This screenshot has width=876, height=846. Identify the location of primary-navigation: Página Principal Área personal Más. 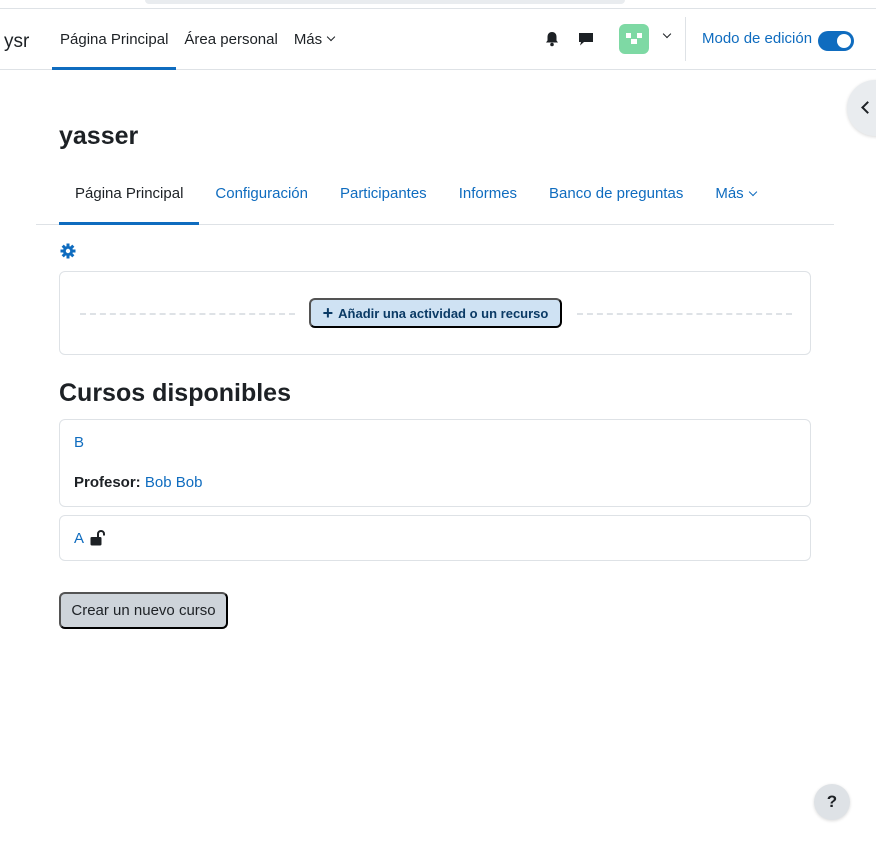
(197, 39).